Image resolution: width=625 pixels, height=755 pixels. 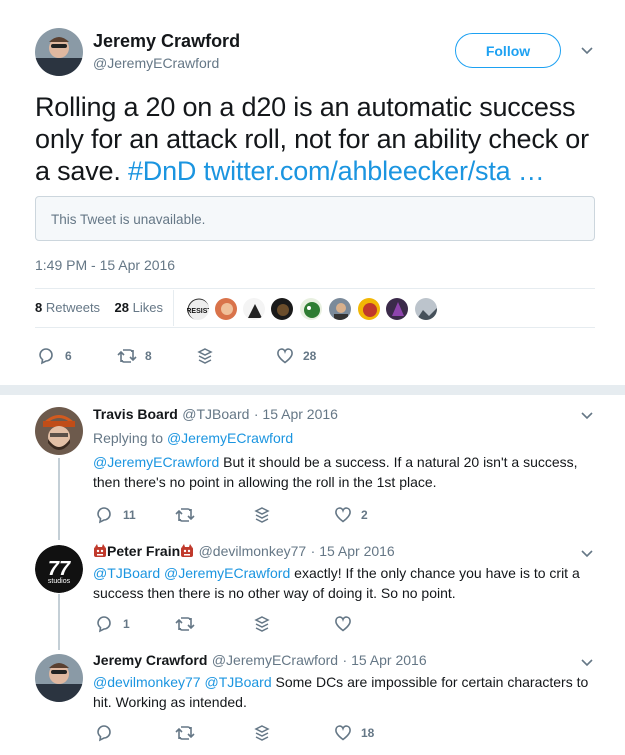 I want to click on reply-avatar-peter: 77 studios, so click(x=59, y=569).